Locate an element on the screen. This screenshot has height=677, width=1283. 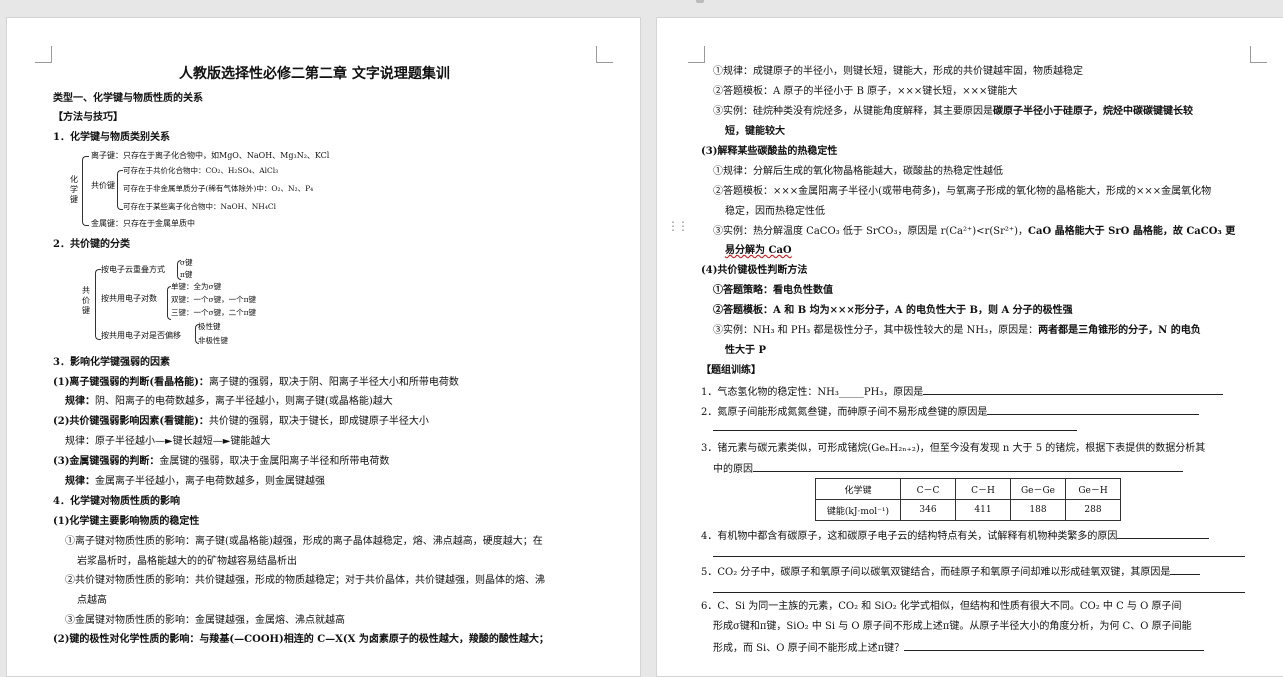
paragraph-text: ①规律：成键原子的半径小，则键长短，键能大，形成的共价键越牢固，物质越稳定 is located at coordinates (898, 71).